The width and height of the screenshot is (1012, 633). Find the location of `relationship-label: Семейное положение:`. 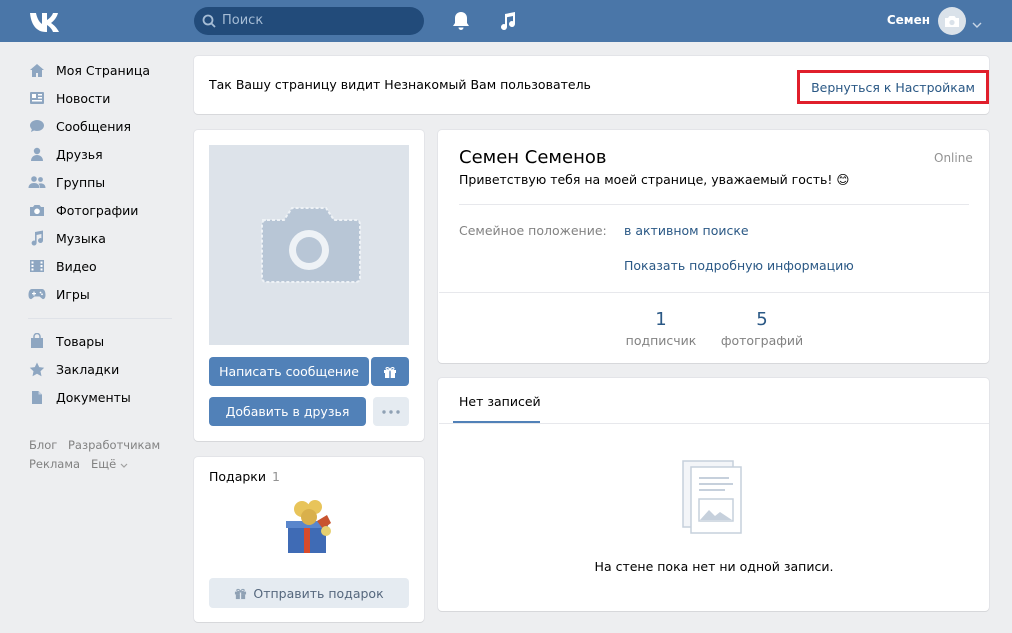

relationship-label: Семейное положение: is located at coordinates (533, 230).